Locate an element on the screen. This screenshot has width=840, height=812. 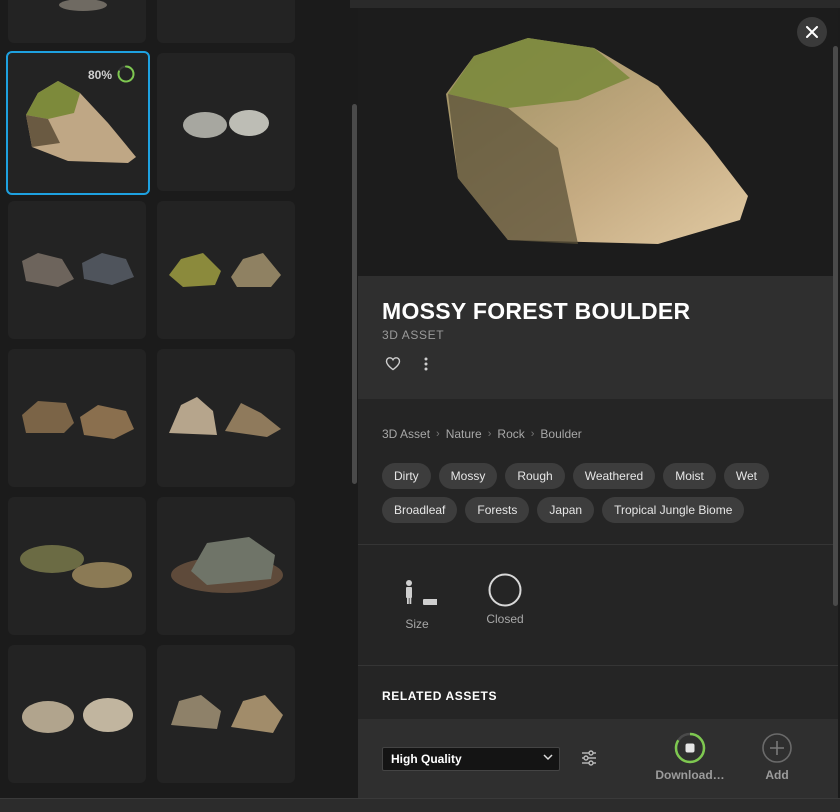
add-label: Add is located at coordinates (777, 775).